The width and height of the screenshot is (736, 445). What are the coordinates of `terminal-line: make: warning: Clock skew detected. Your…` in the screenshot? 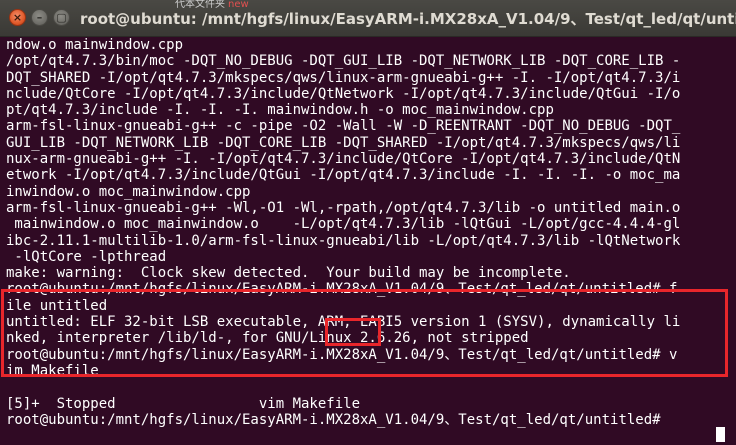 It's located at (288, 273).